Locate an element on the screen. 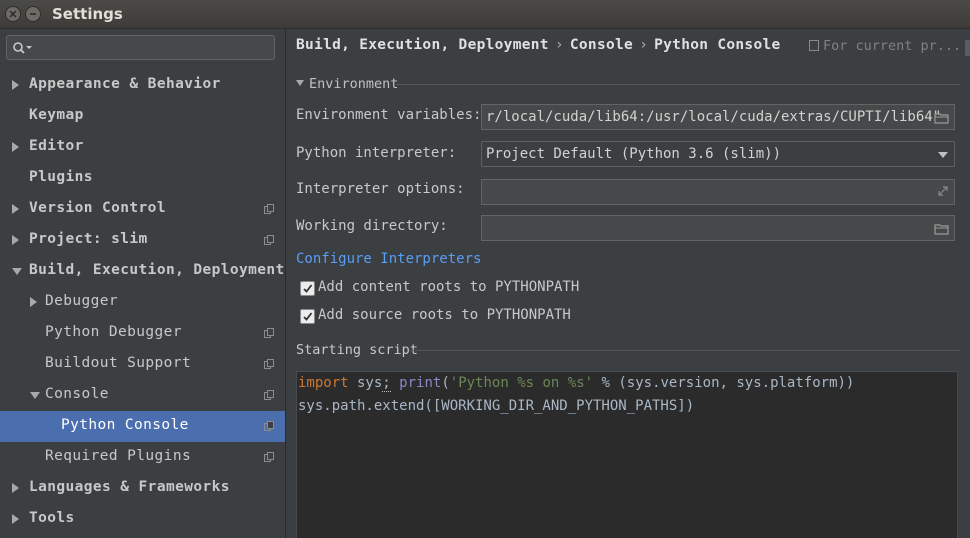 The height and width of the screenshot is (538, 970). sidebar-item: Python Debugger is located at coordinates (142, 333).